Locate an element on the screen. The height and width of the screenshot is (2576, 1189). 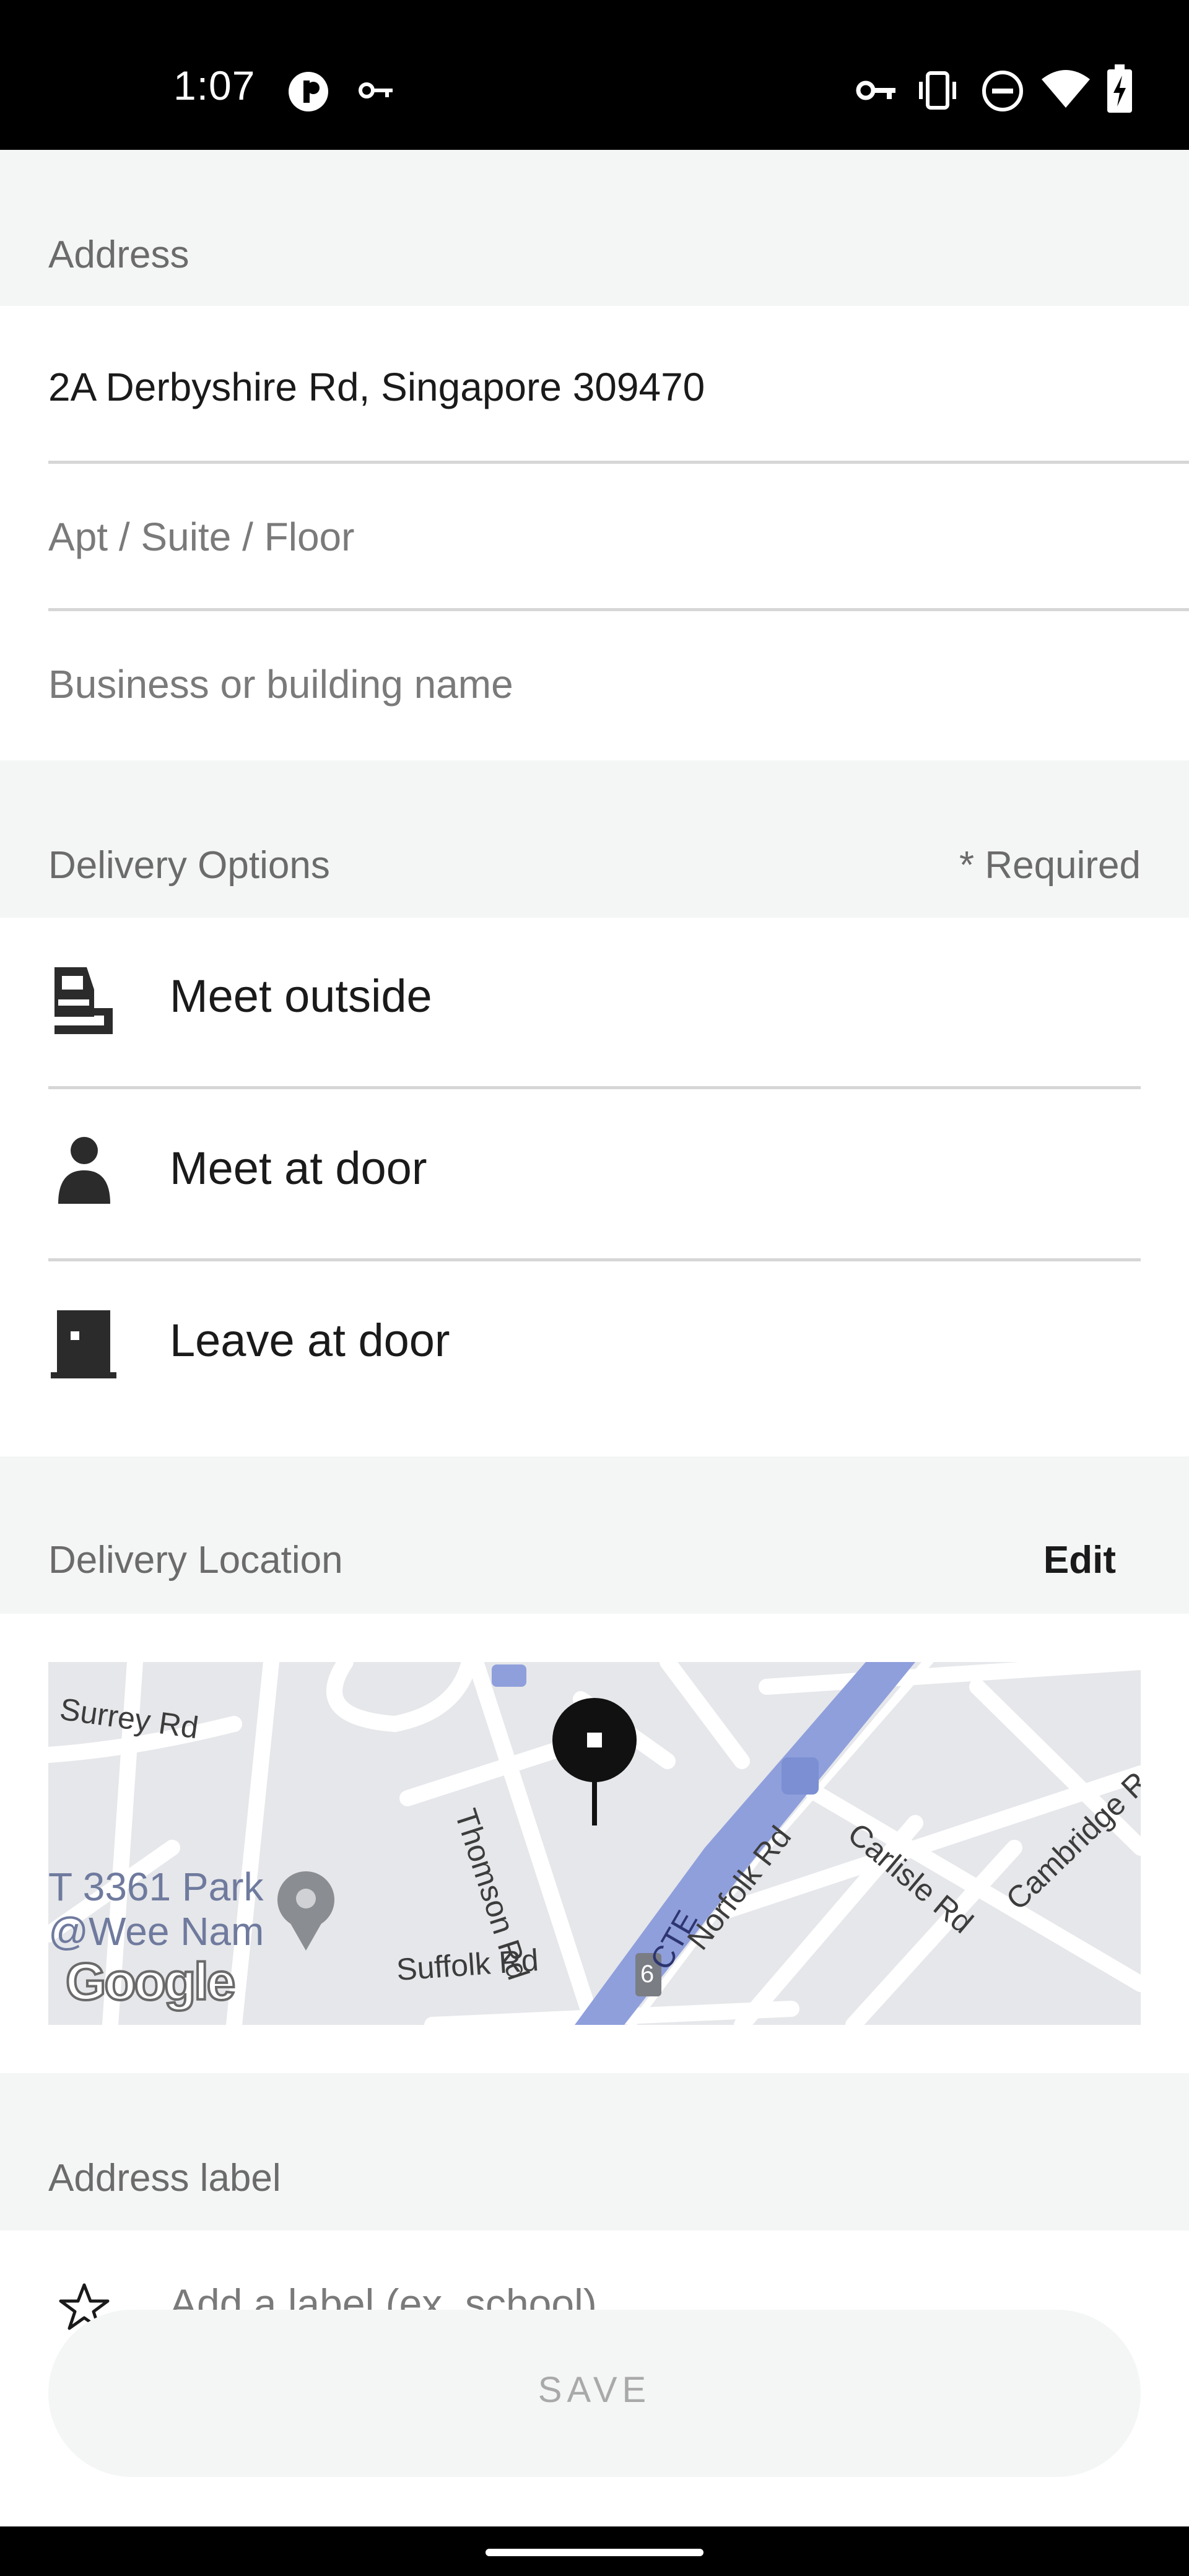
address-header: Address is located at coordinates (118, 254).